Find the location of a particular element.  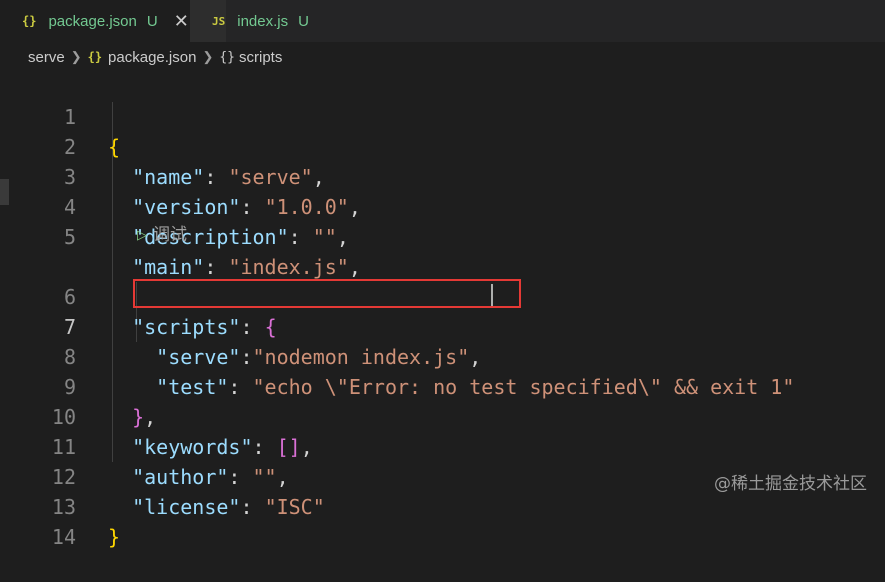

code-line: 1 { is located at coordinates (442, 115).